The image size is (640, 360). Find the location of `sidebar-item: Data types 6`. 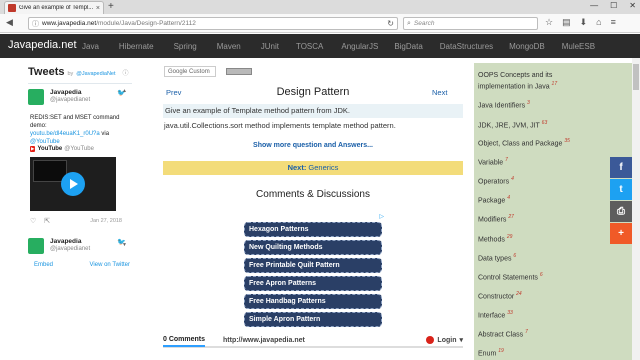

sidebar-item: Data types 6 is located at coordinates (528, 257).